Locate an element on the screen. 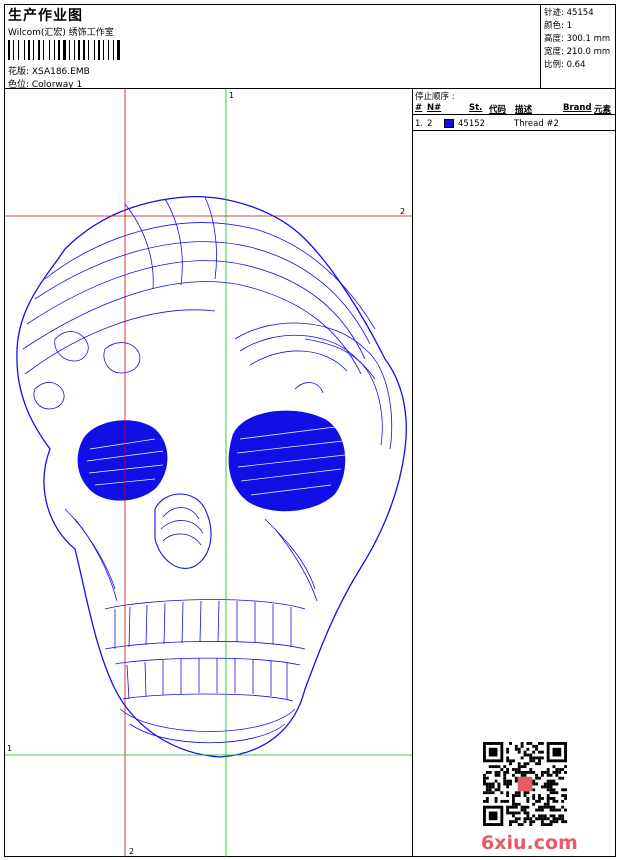  design-file: 花版: XSA186.EMB is located at coordinates (49, 72).